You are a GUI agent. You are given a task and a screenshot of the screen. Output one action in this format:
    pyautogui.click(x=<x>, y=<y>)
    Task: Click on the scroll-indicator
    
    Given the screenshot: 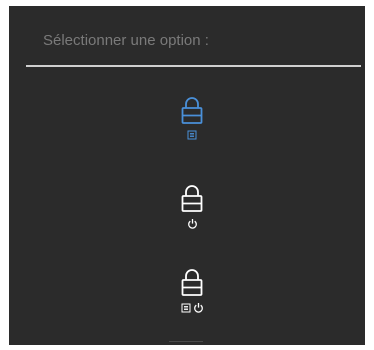 What is the action you would take?
    pyautogui.click(x=186, y=341)
    